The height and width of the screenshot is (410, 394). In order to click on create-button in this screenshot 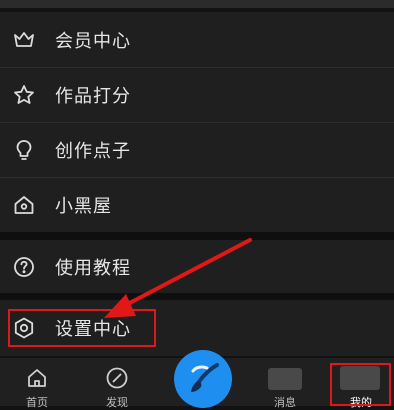, I will do `click(203, 379)`.